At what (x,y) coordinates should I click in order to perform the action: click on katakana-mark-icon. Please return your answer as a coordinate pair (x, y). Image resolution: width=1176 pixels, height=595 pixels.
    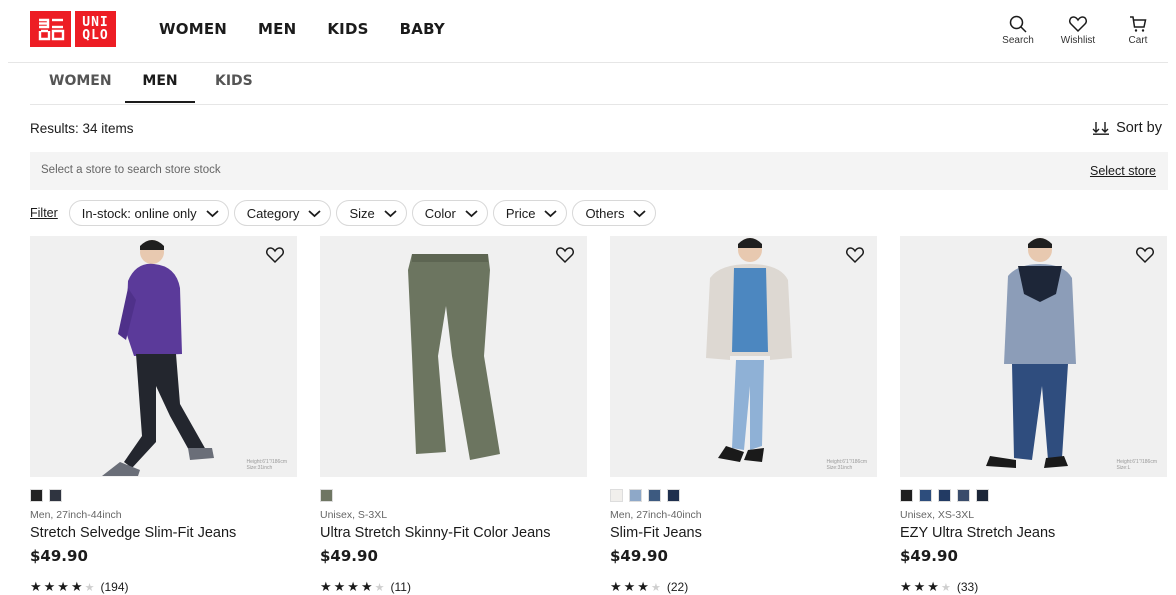
    Looking at the image, I should click on (51, 29).